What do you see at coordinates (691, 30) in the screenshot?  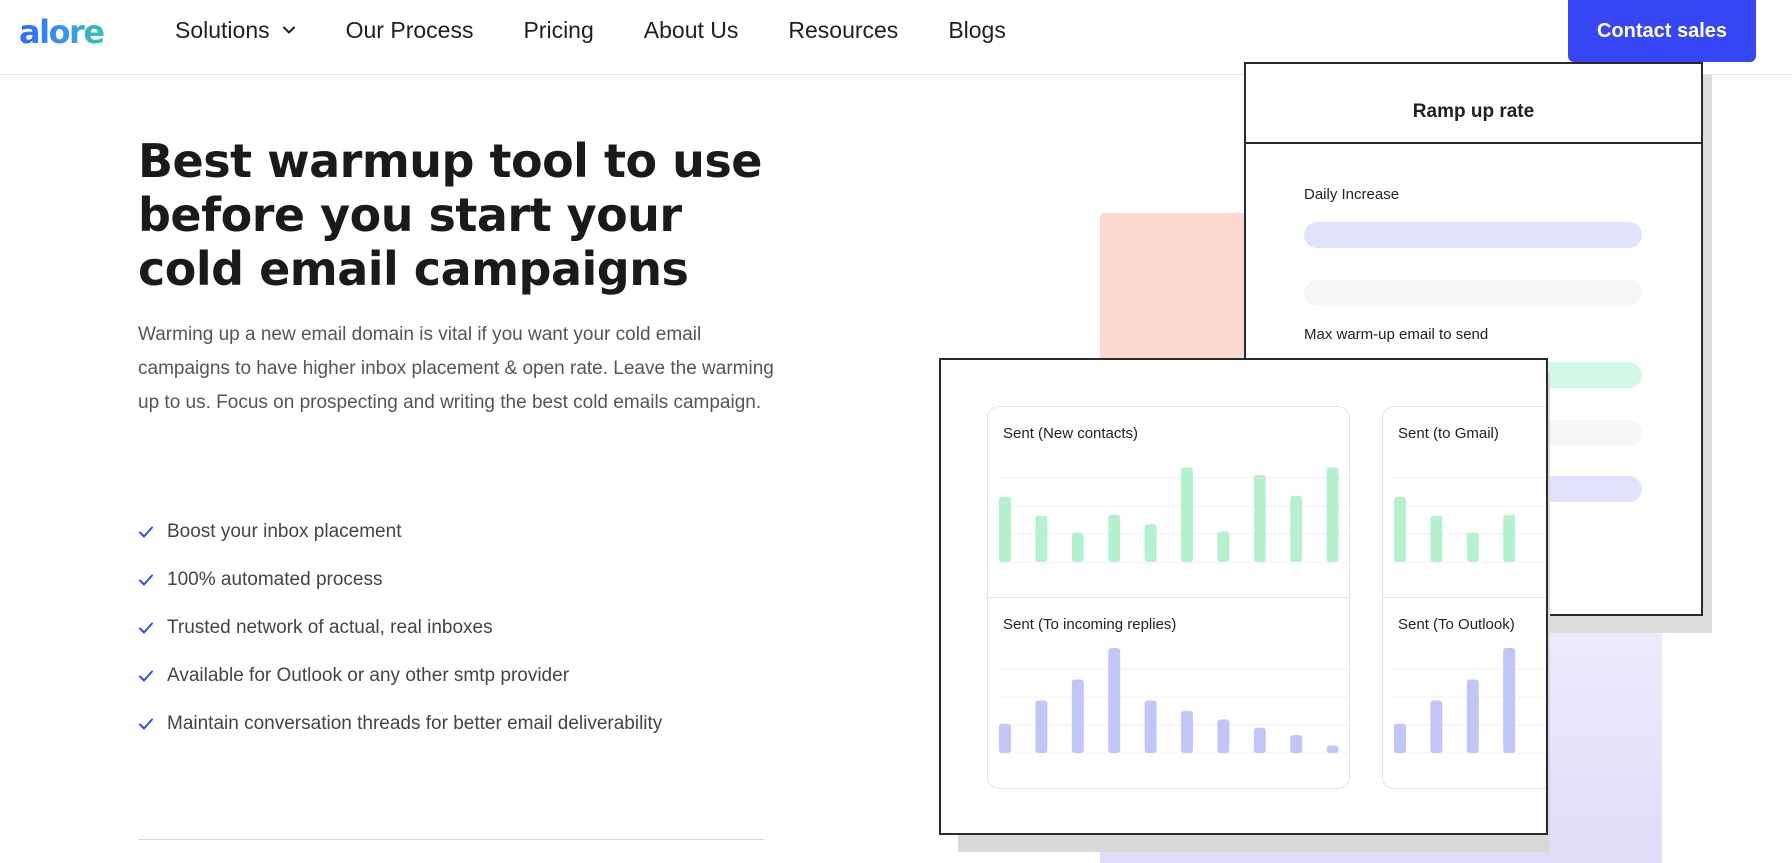 I see `nav-about-us: About Us` at bounding box center [691, 30].